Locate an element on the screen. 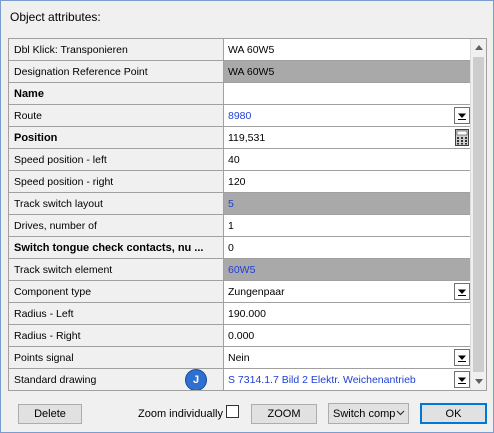 This screenshot has height=433, width=494. attribute-value: 120 is located at coordinates (347, 181).